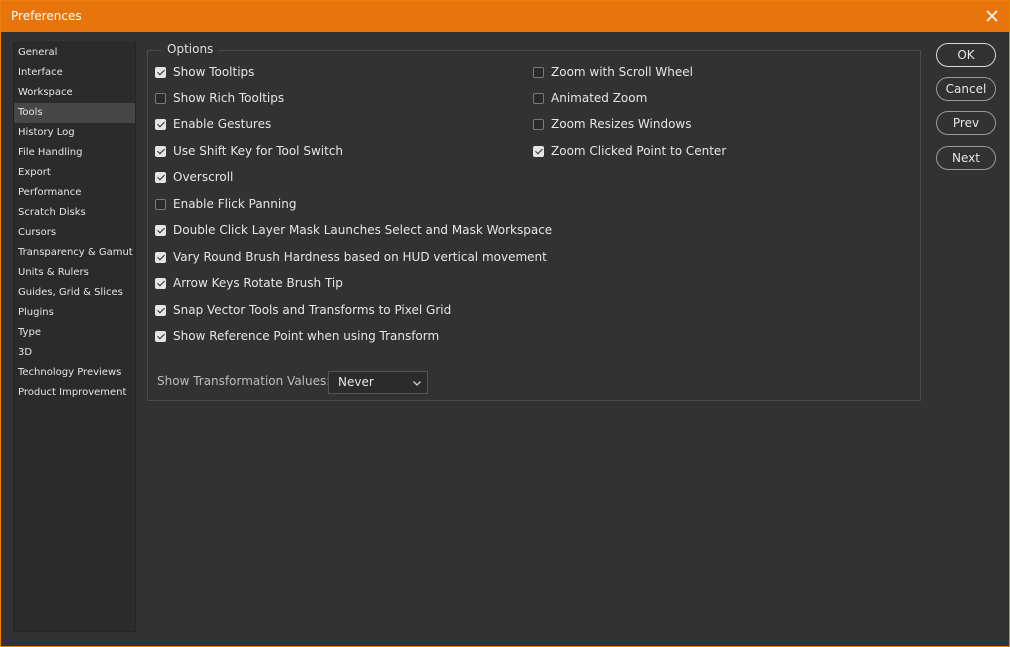 The height and width of the screenshot is (647, 1010). What do you see at coordinates (203, 177) in the screenshot?
I see `option-label: Overscroll` at bounding box center [203, 177].